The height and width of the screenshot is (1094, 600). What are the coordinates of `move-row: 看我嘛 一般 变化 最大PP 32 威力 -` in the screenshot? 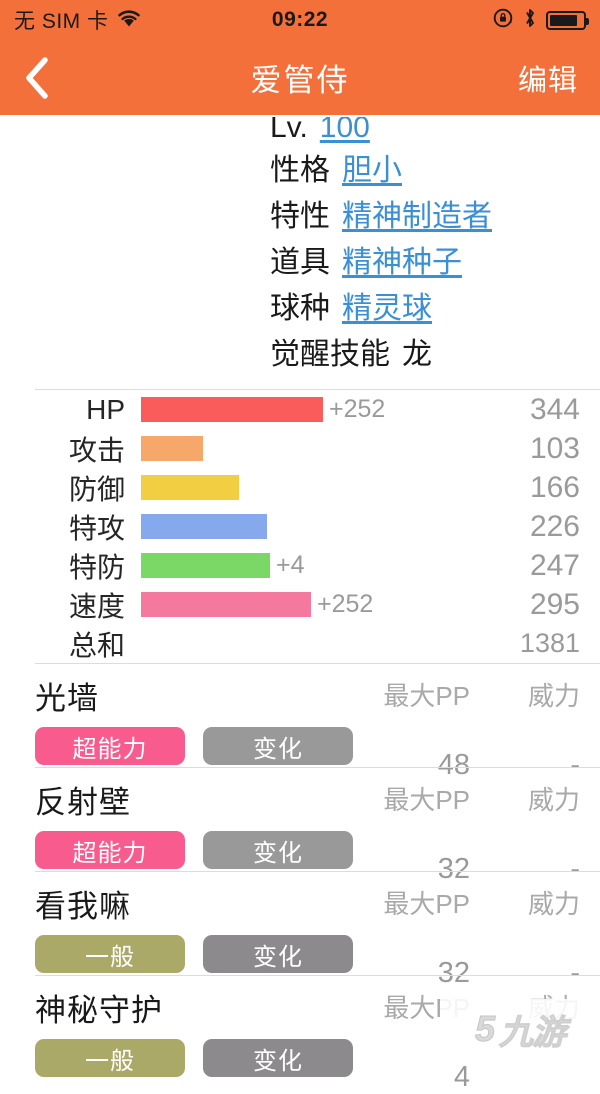 It's located at (317, 930).